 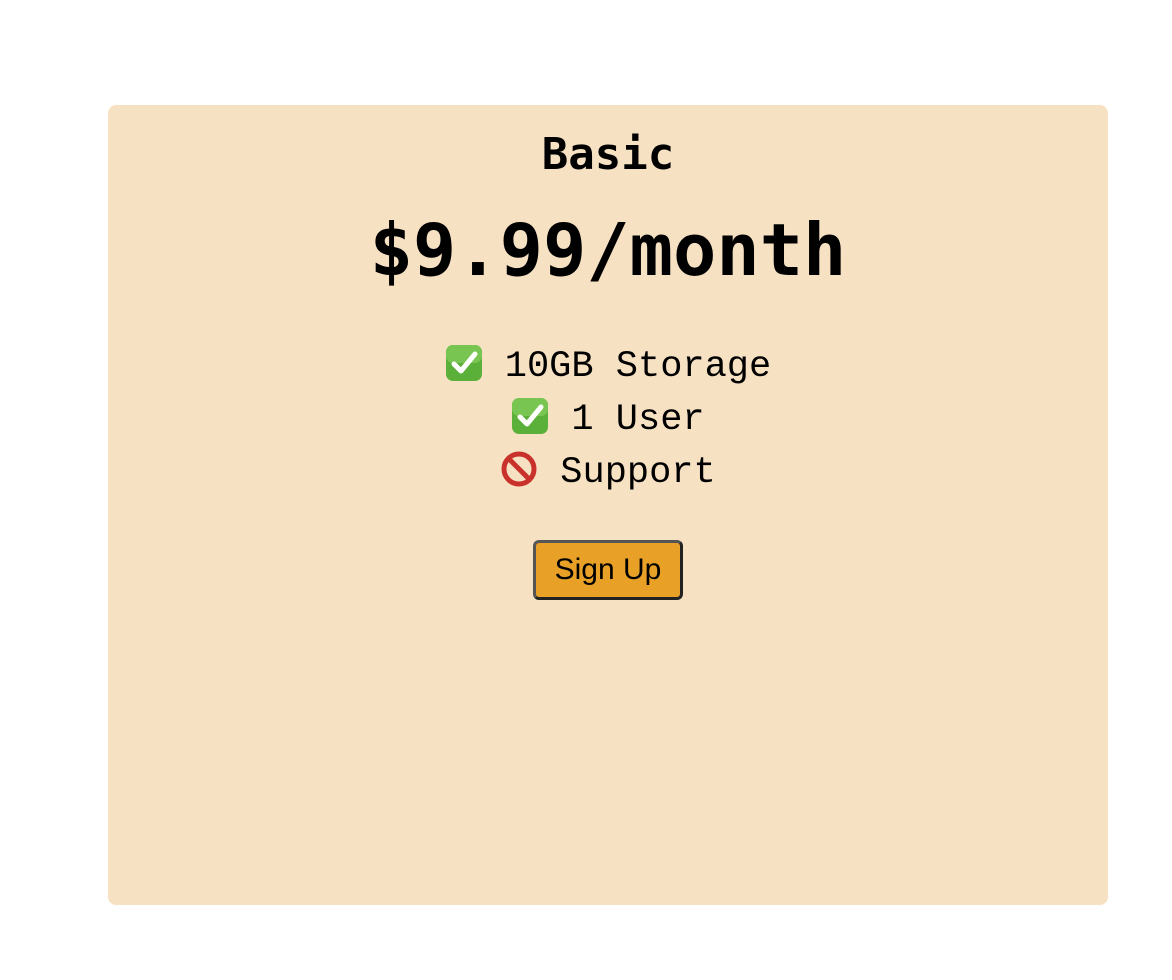 I want to click on feature-text: 10GB Storage, so click(x=638, y=367).